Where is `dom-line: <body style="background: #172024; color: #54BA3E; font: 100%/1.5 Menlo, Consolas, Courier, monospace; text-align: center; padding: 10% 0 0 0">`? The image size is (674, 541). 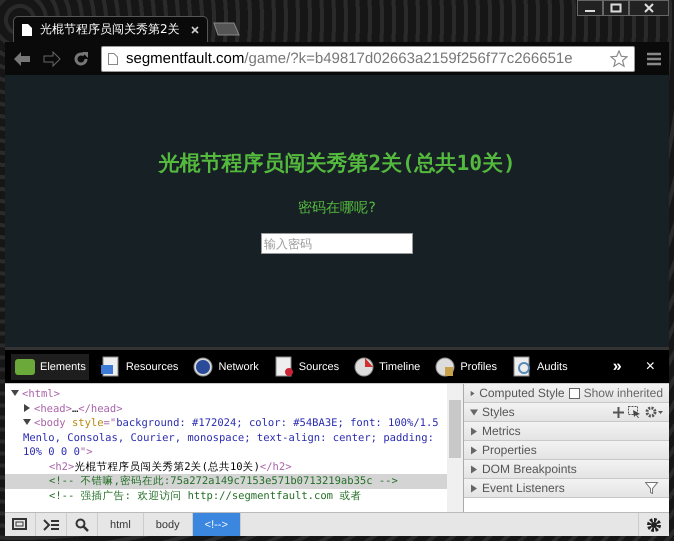 dom-line: <body style="background: #172024; color: #54BA3E; font: 100%/1.5 Menlo, Consolas, Courier, monospace; text-align: center; padding: 10% 0 0 0"> is located at coordinates (226, 438).